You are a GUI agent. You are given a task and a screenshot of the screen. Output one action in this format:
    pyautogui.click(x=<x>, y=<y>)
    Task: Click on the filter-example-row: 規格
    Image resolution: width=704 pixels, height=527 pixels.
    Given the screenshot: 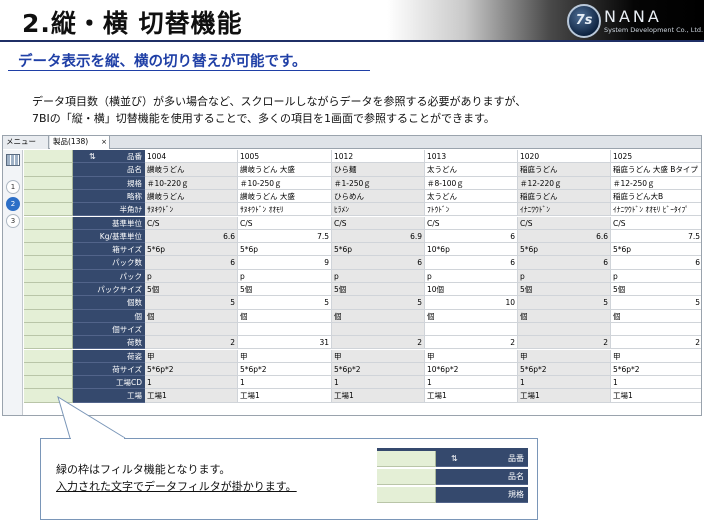 What is the action you would take?
    pyautogui.click(x=452, y=495)
    